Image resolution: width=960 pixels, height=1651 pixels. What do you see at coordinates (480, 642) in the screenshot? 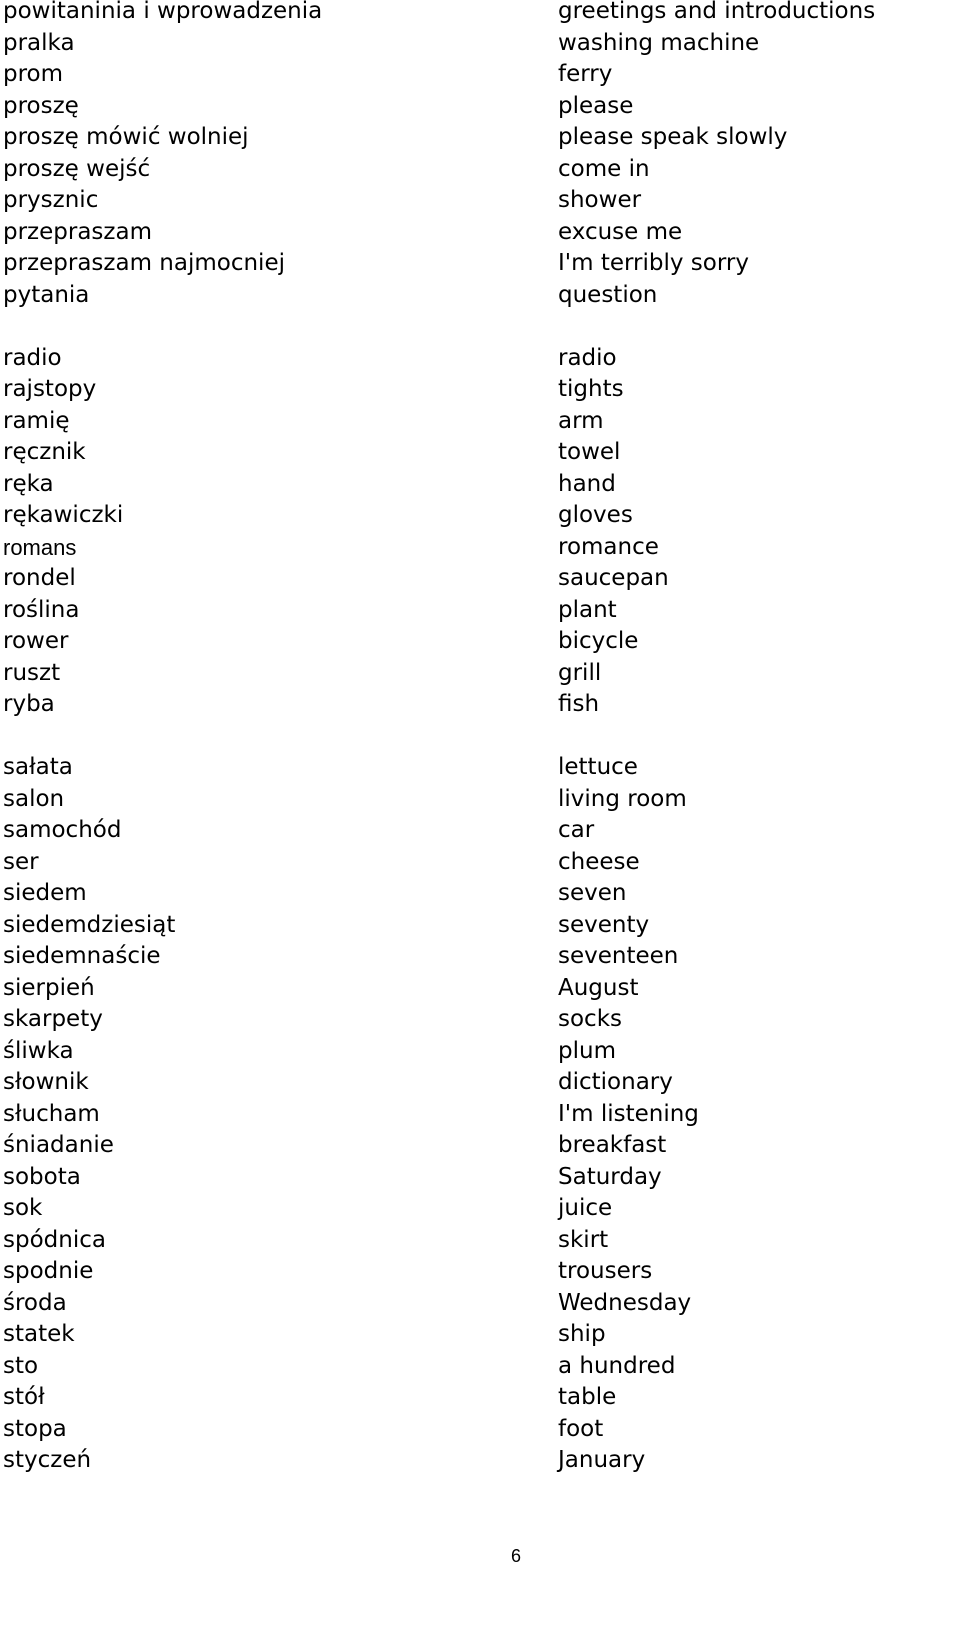
I see `vocabulary-row: rower bicycle` at bounding box center [480, 642].